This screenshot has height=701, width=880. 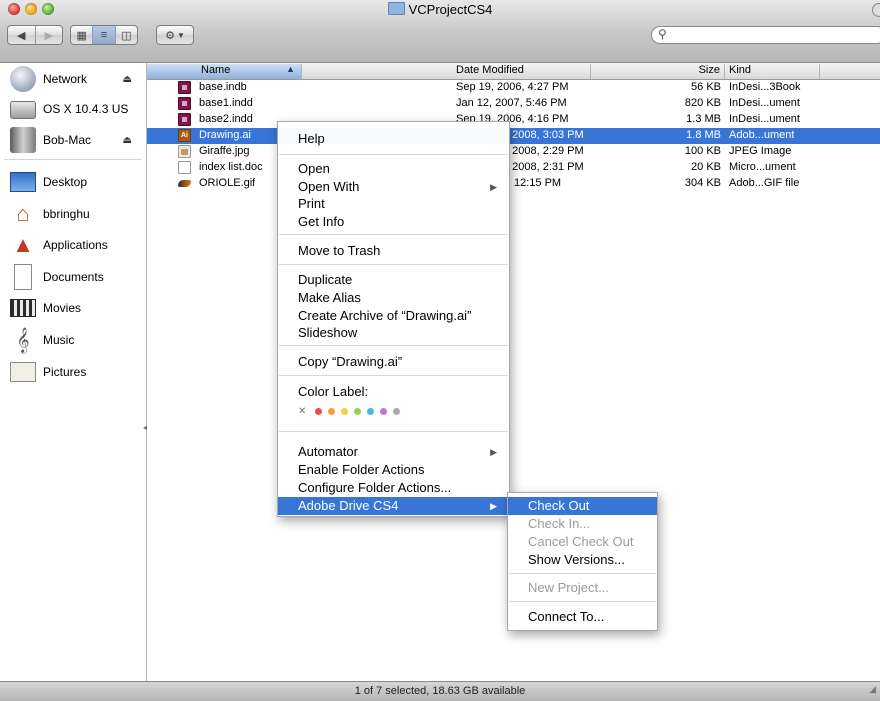 I want to click on back-forward-control: ◀ ▶, so click(x=35, y=35).